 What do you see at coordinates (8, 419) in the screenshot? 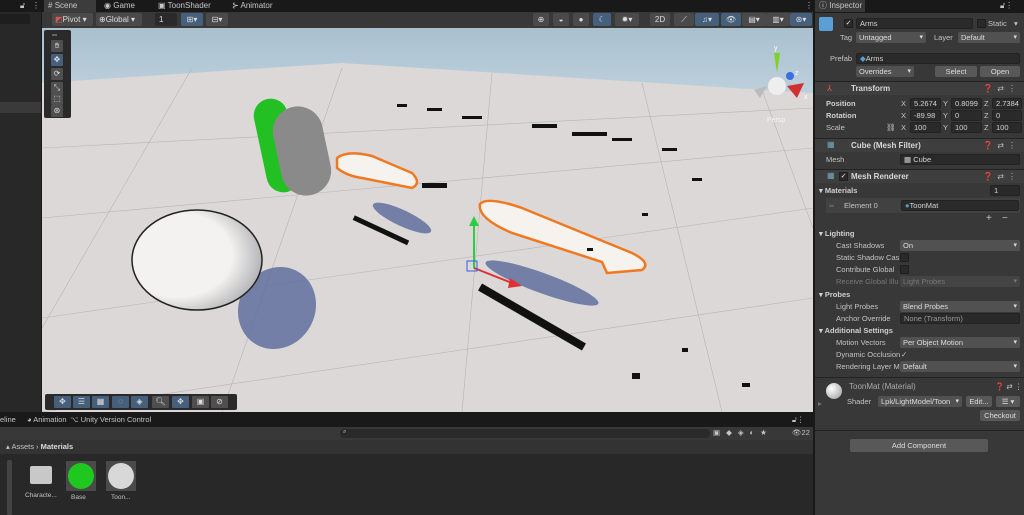
I see `tab-timeline: eline` at bounding box center [8, 419].